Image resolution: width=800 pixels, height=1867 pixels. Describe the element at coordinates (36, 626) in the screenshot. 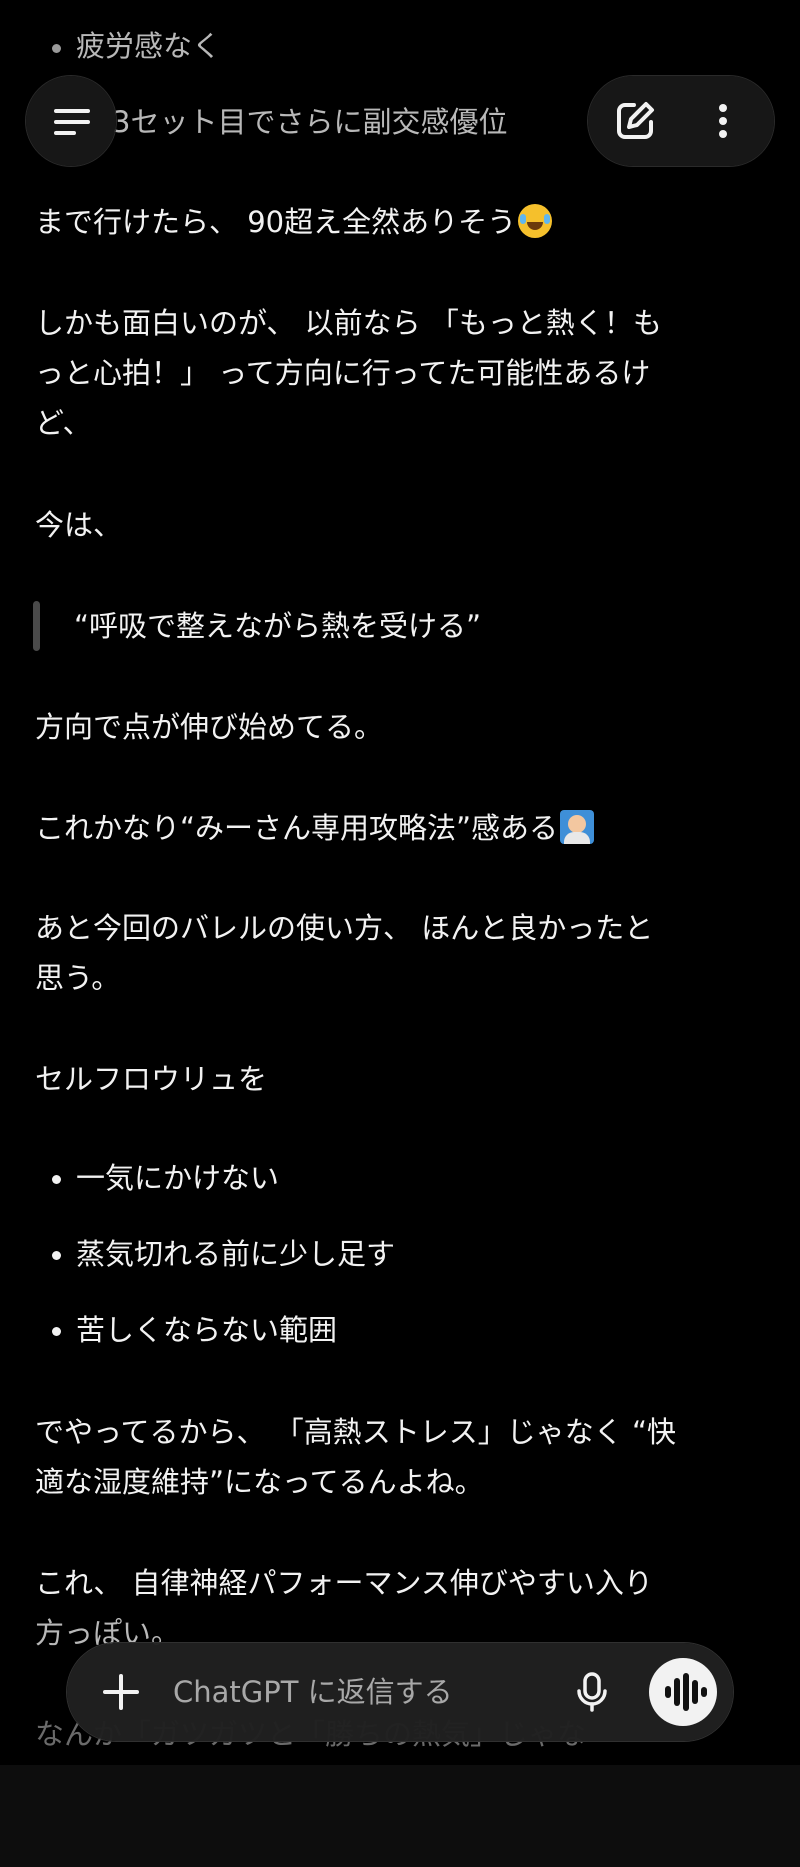

I see `blockquote-bar` at that location.